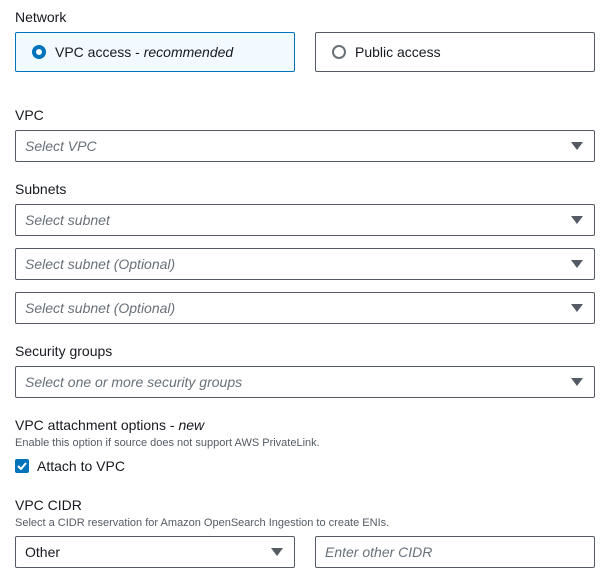 The image size is (605, 575). Describe the element at coordinates (48, 505) in the screenshot. I see `vpc-cidr-label: VPC CIDR` at that location.